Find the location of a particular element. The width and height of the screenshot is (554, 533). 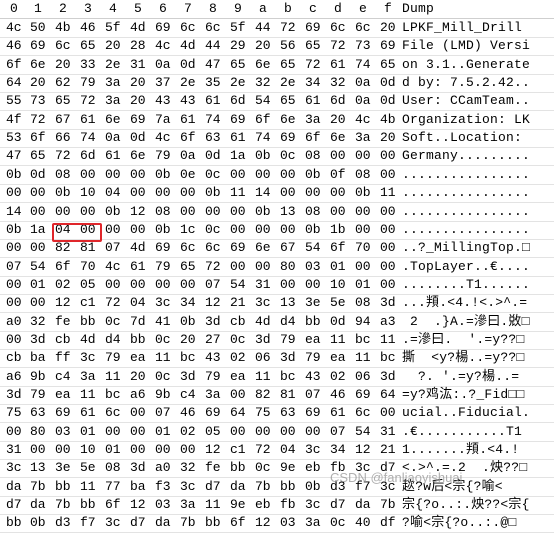

hex-byte: 80 is located at coordinates (42, 432).